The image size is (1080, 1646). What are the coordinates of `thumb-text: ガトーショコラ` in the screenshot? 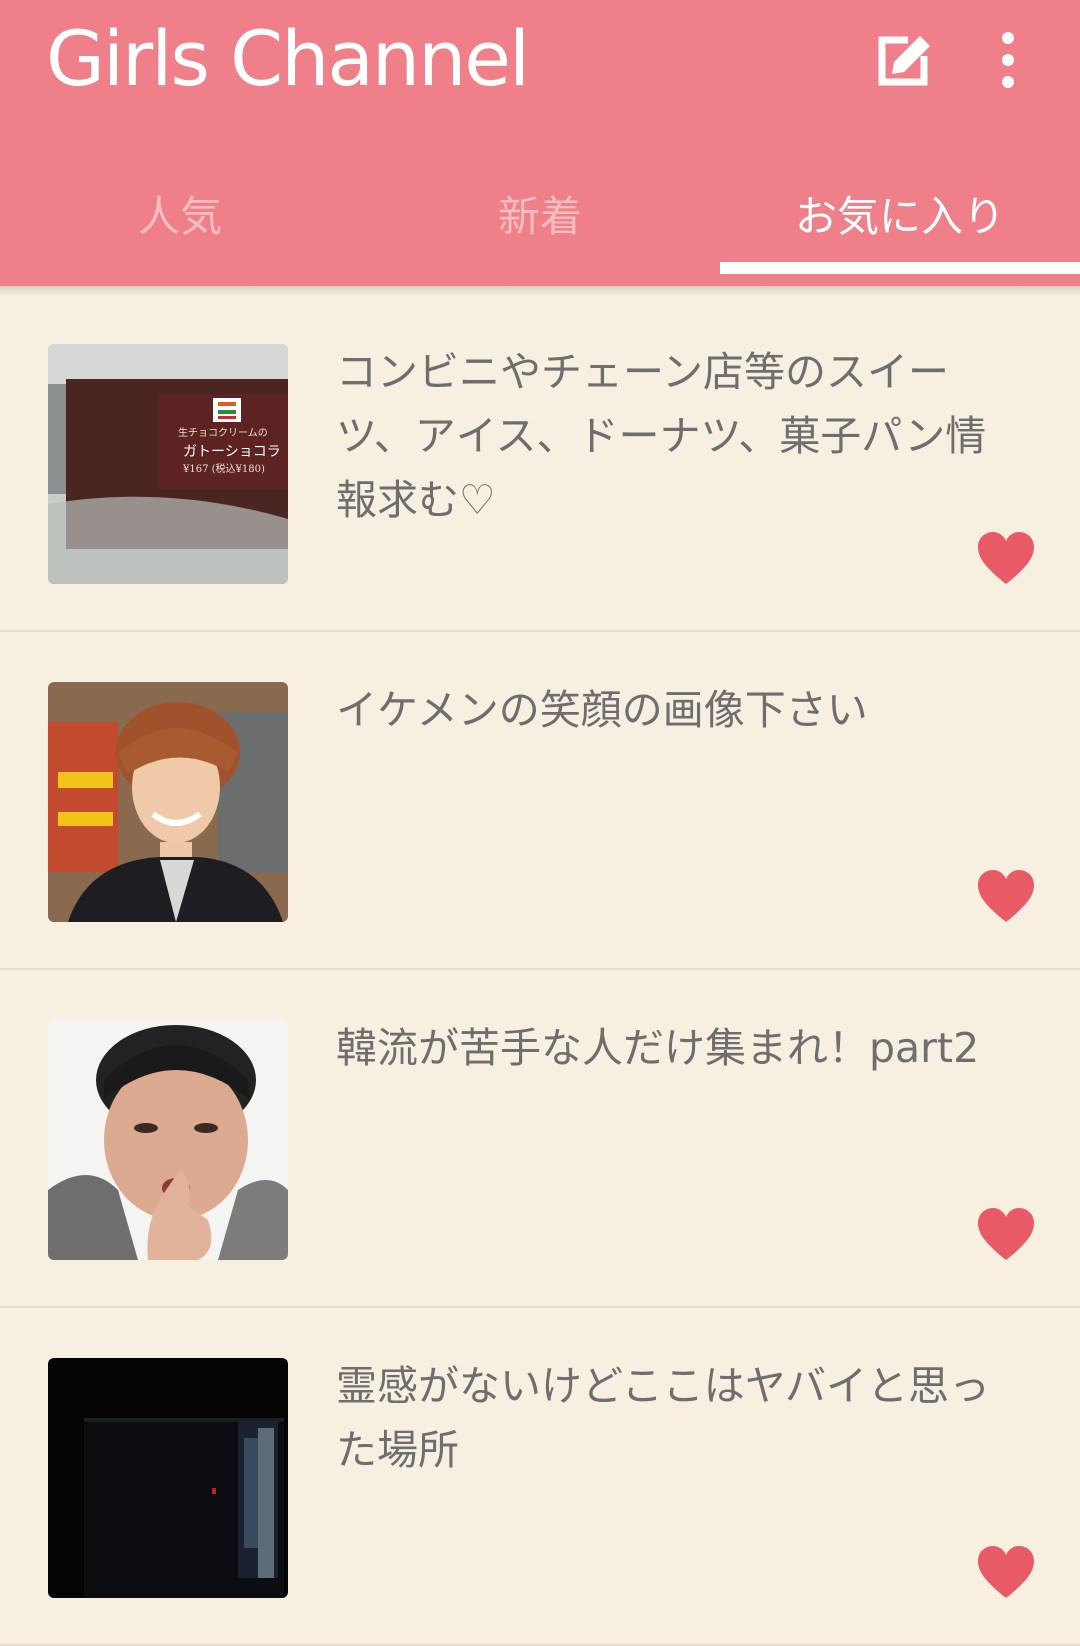 It's located at (232, 452).